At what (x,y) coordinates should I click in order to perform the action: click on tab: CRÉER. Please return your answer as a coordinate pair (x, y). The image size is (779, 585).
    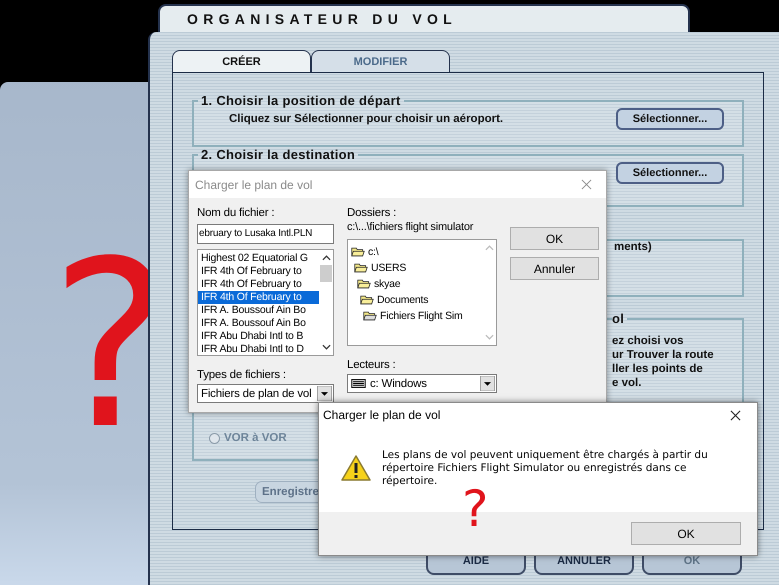
    Looking at the image, I should click on (241, 61).